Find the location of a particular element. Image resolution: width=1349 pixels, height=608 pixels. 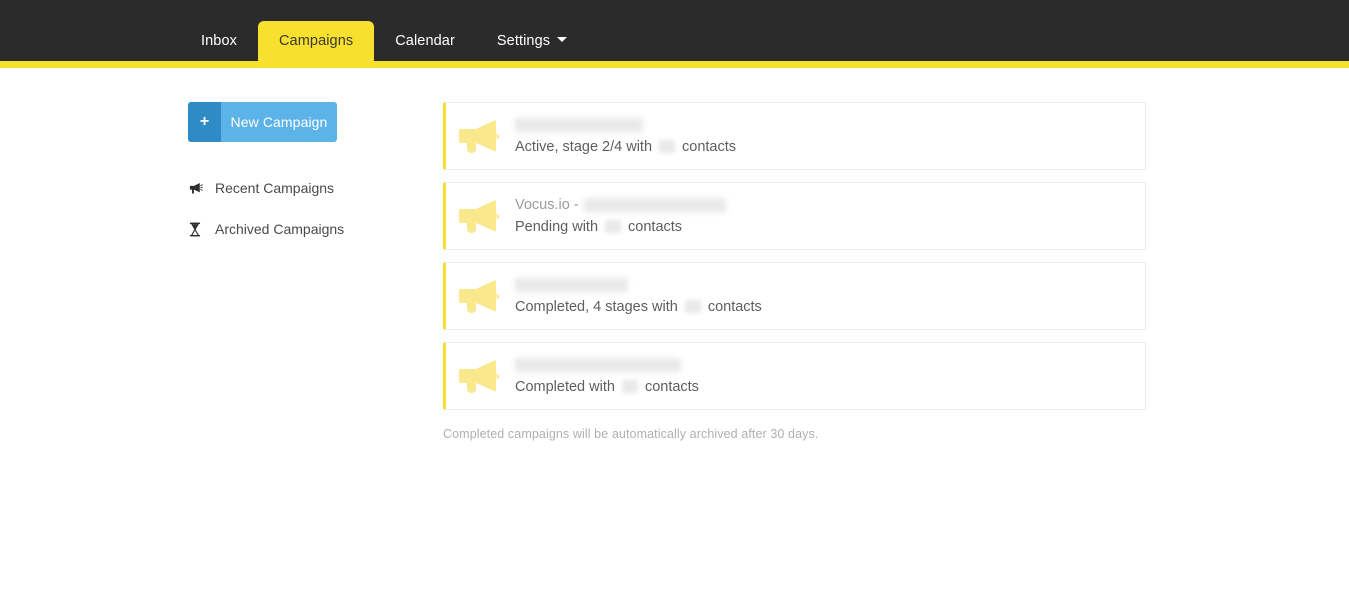

hourglass-icon is located at coordinates (199, 229).